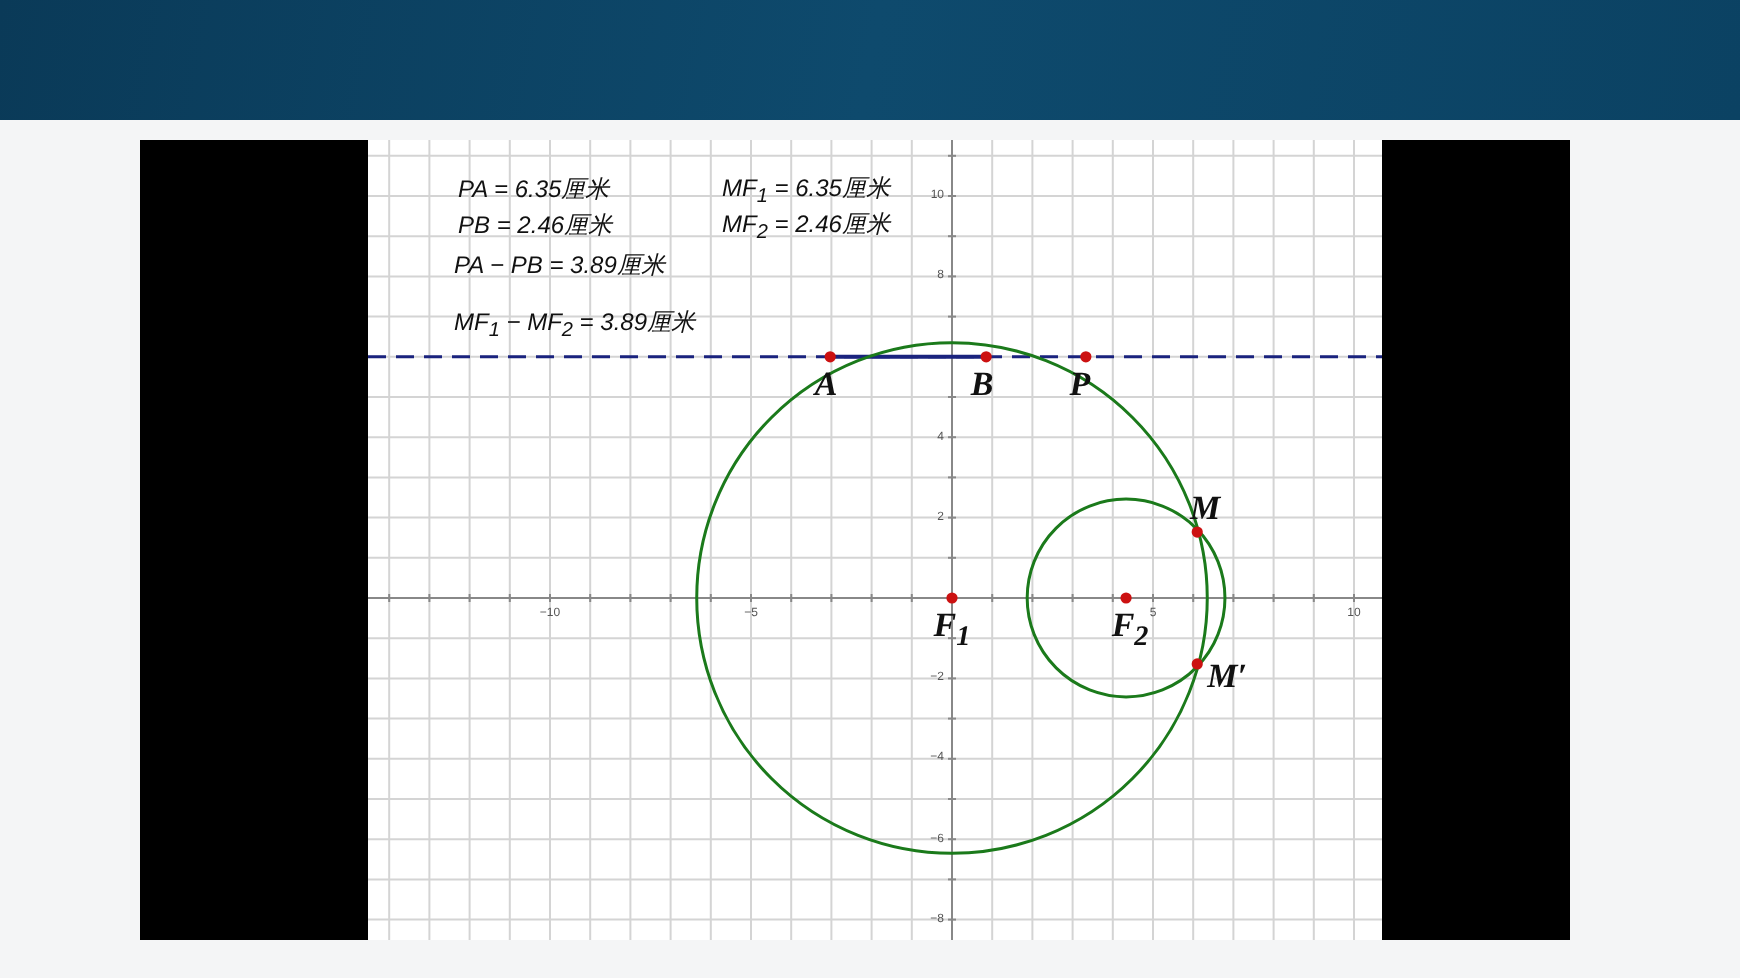 This screenshot has height=978, width=1740. I want to click on measurement-text: PB = 2.46厘米, so click(535, 226).